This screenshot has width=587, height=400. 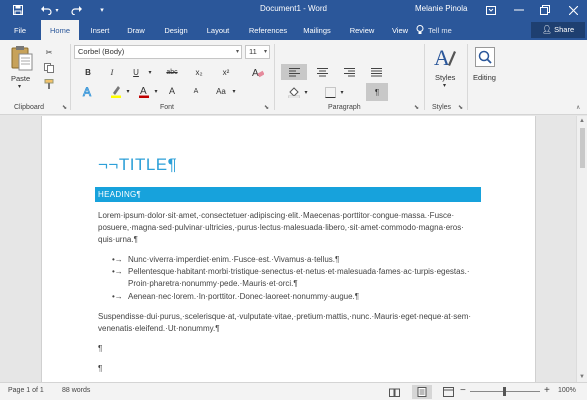 I want to click on zoom-level: 100%, so click(x=567, y=390).